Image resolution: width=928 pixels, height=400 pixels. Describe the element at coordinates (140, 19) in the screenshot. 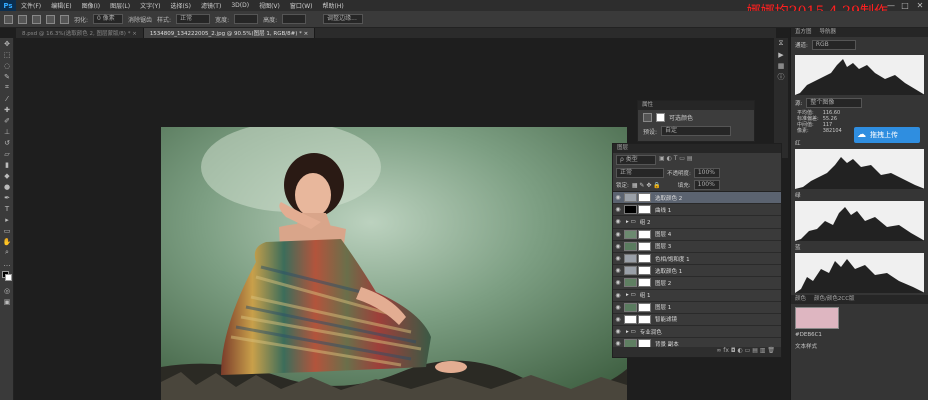

I see `antialias-checkbox: 消除锯齿` at that location.